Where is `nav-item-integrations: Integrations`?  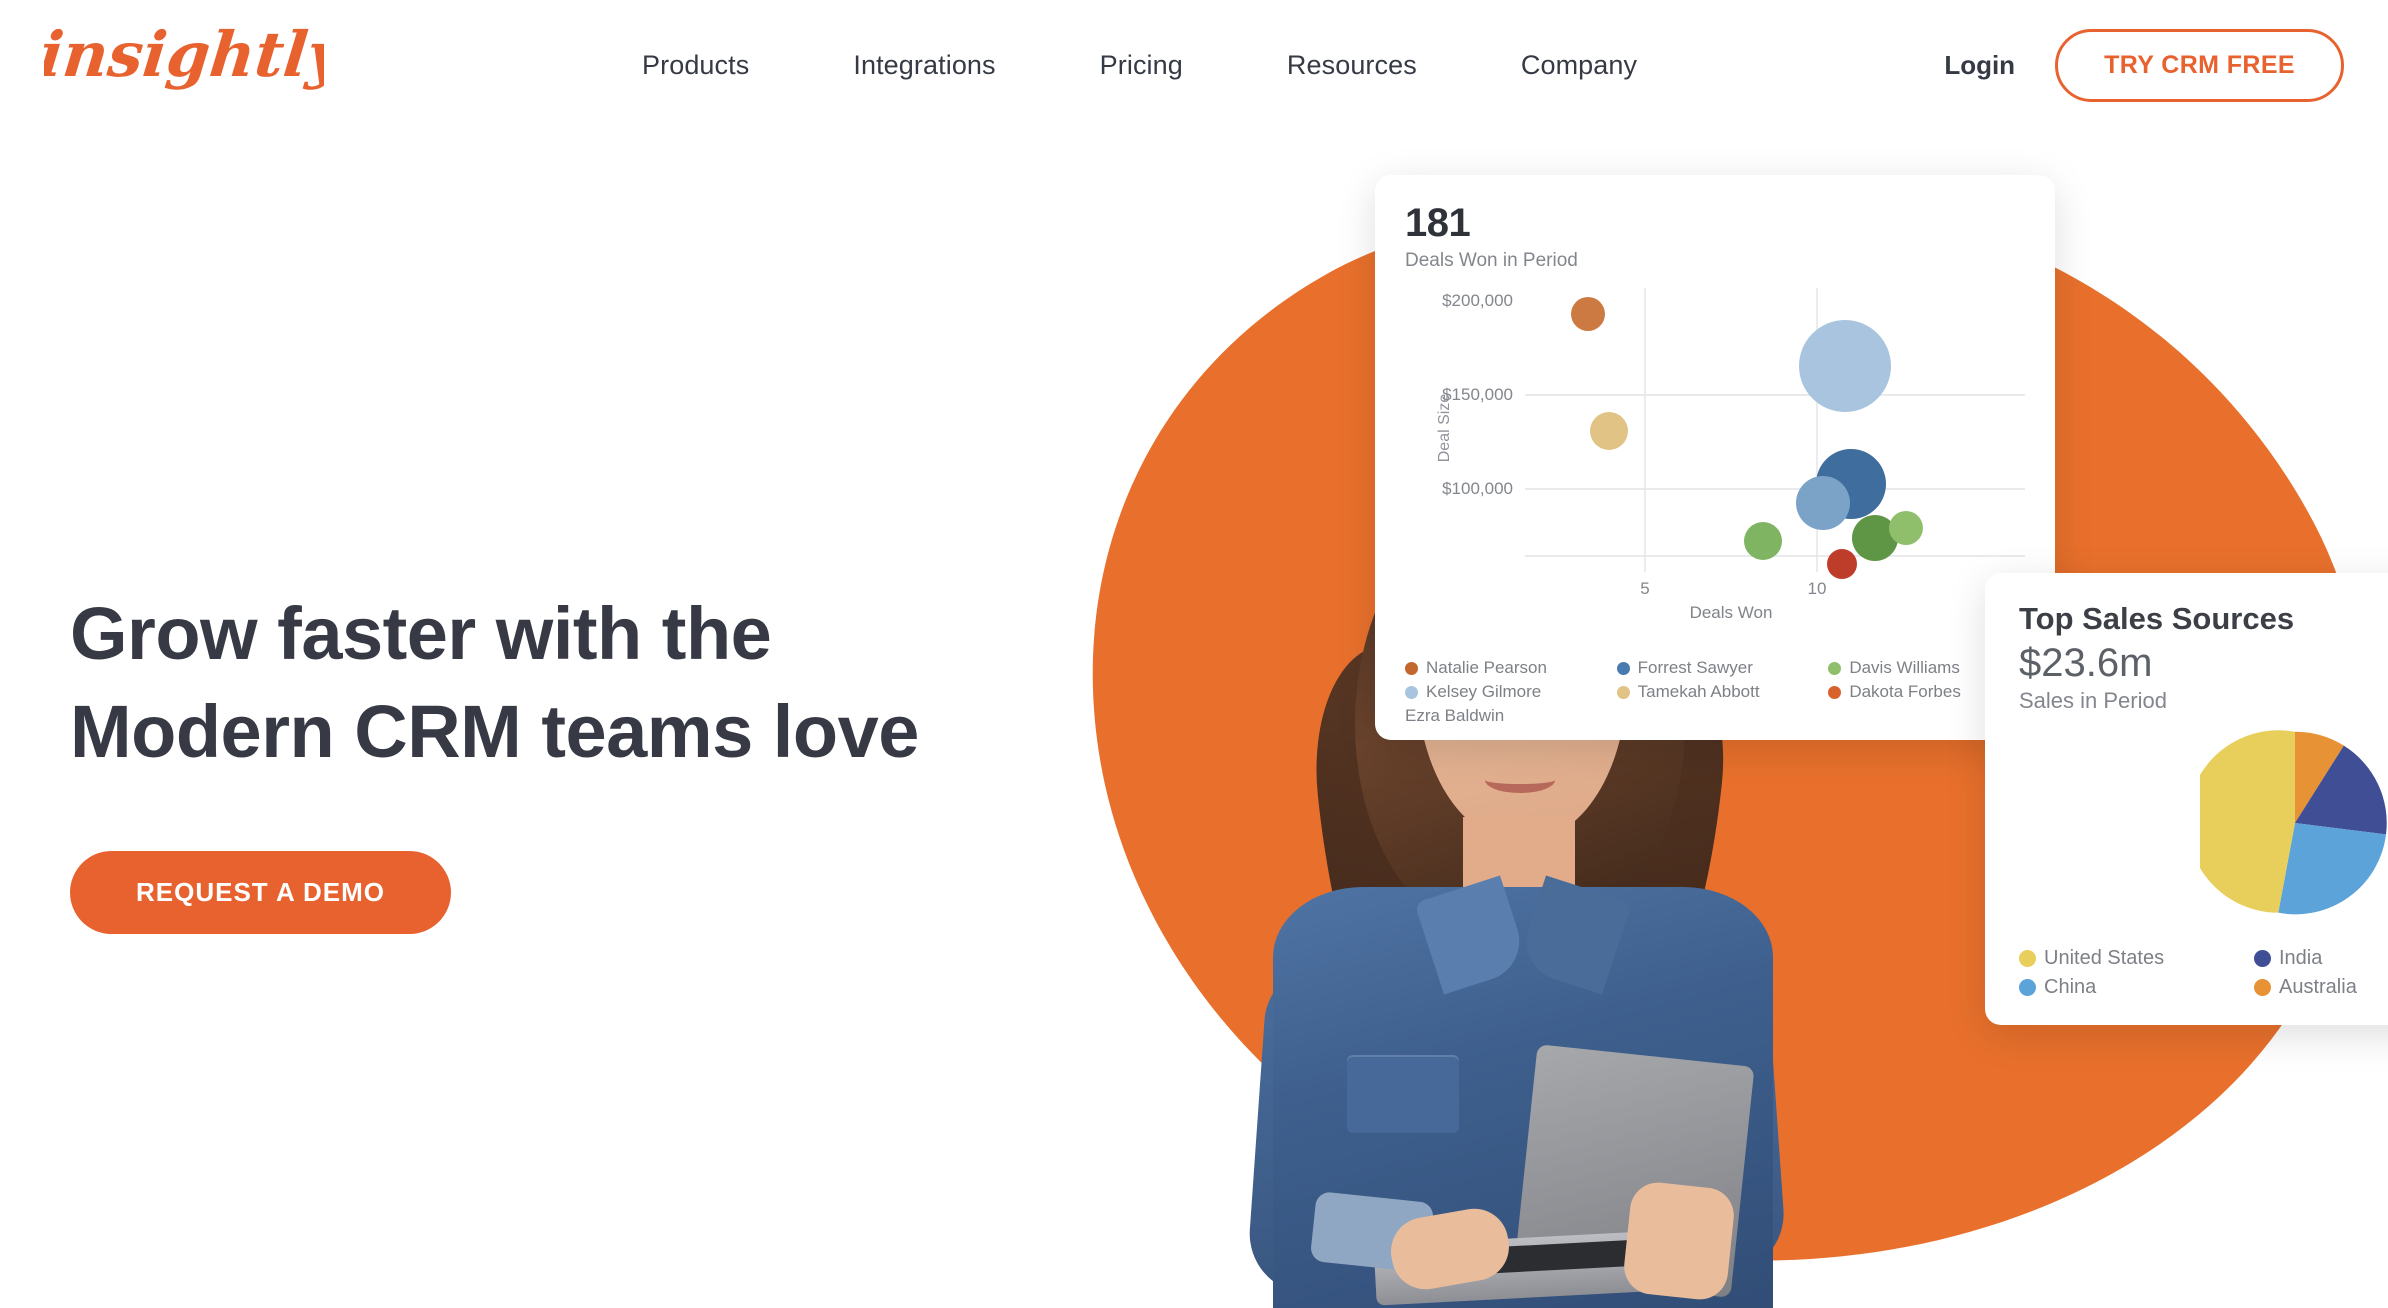
nav-item-integrations: Integrations is located at coordinates (924, 65).